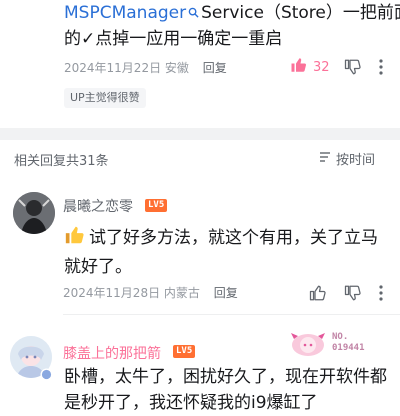 The width and height of the screenshot is (400, 416). Describe the element at coordinates (112, 353) in the screenshot. I see `comment2-username: 膝盖上的那把箭` at that location.